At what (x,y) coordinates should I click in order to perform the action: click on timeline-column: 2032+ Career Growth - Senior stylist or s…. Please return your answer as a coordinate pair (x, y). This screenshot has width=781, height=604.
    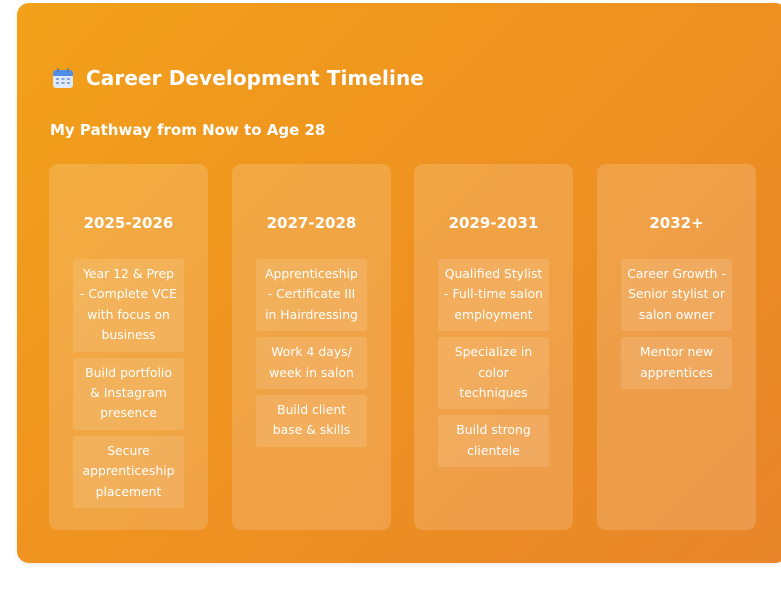
    Looking at the image, I should click on (676, 347).